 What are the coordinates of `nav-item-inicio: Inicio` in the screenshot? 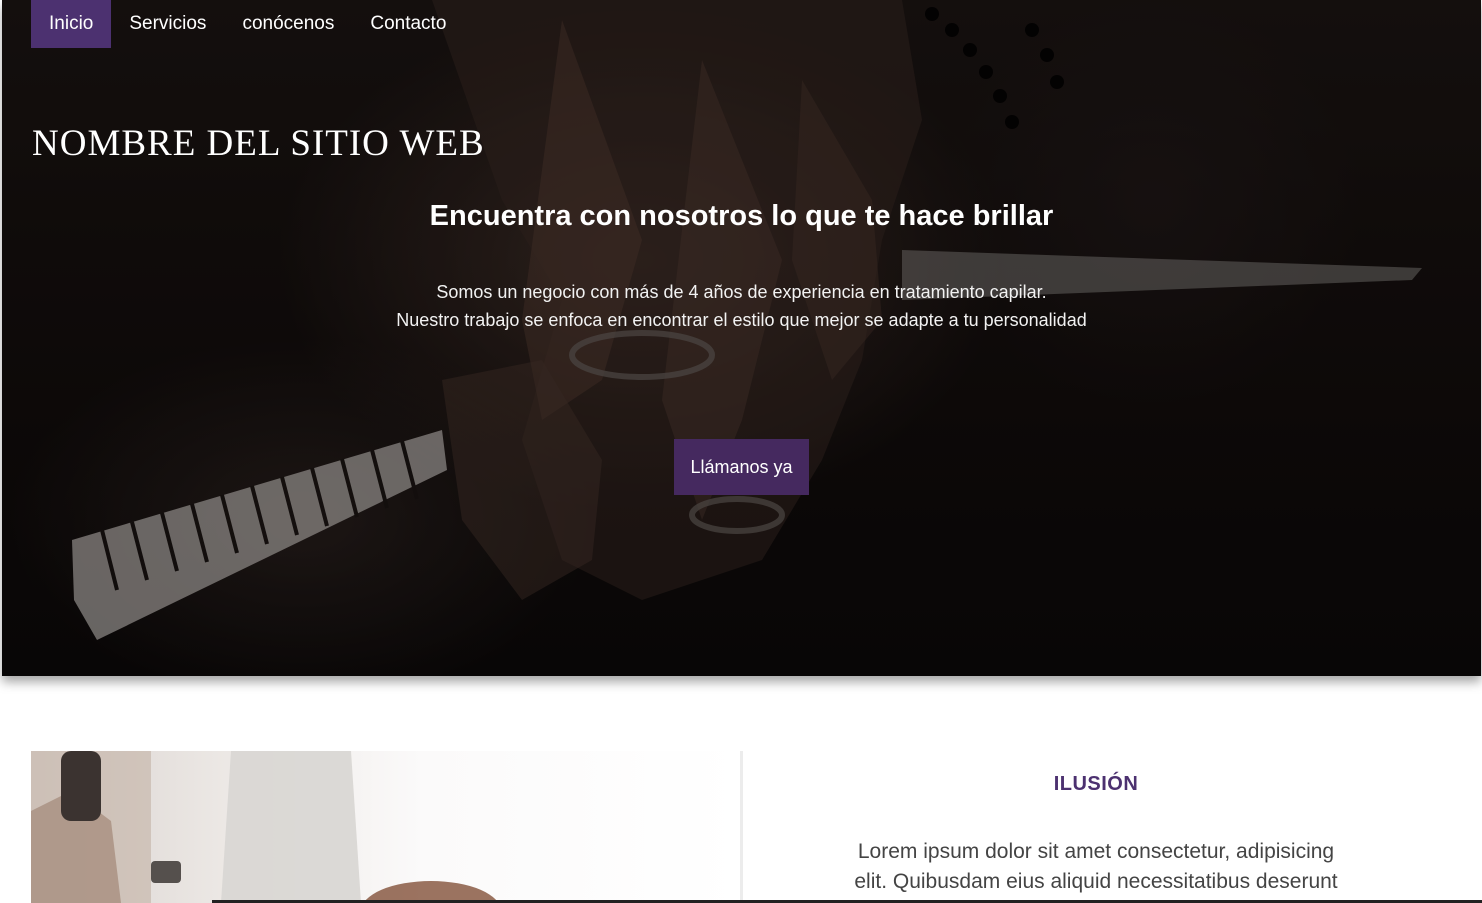 It's located at (71, 24).